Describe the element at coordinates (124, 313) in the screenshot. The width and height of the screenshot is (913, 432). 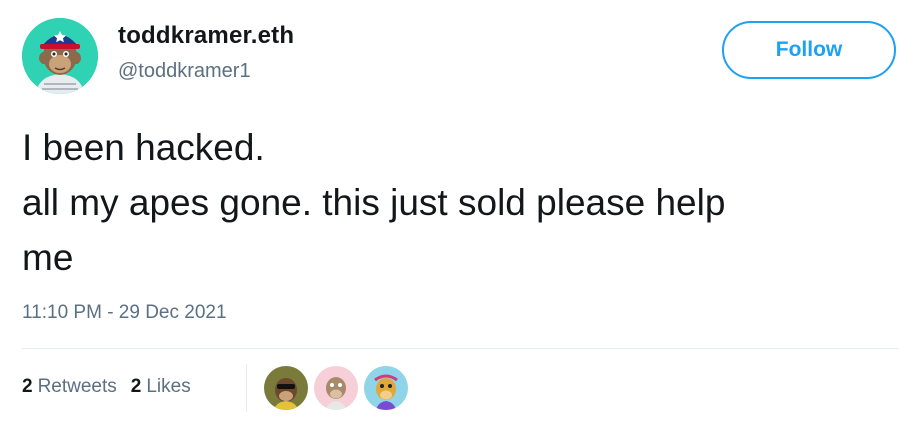
I see `tweet-timestamp: 11:10 PM - 29 Dec 2021` at that location.